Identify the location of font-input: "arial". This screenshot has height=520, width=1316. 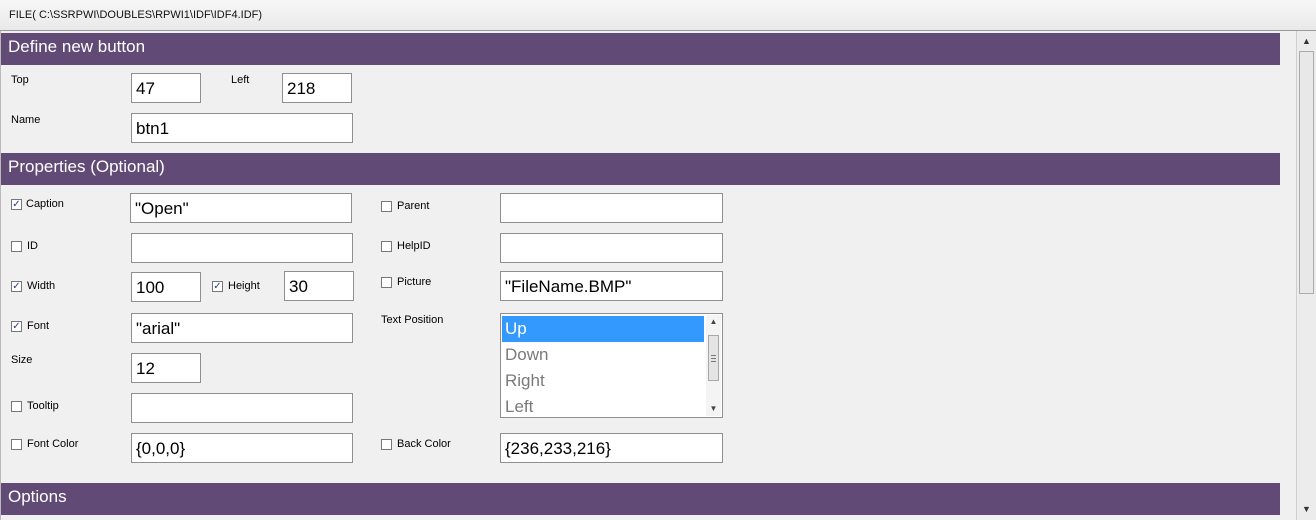
(242, 328).